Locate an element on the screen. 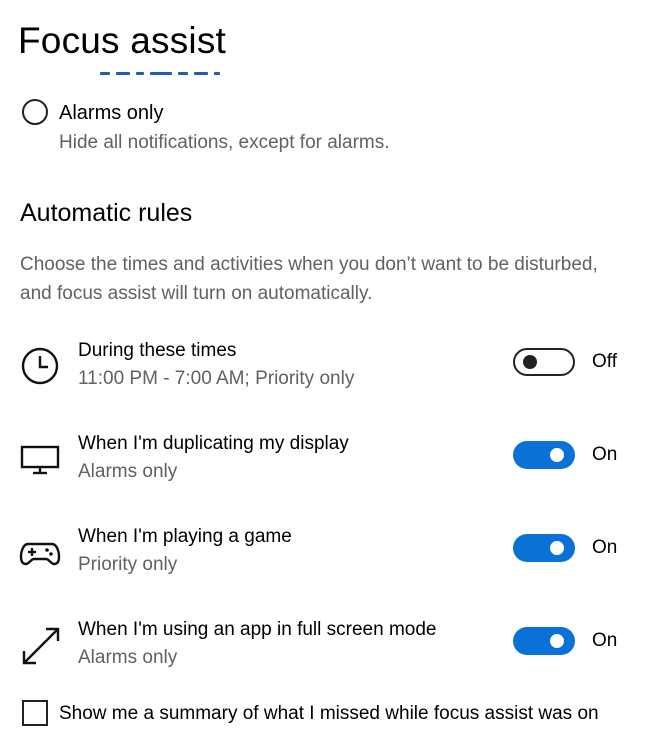 This screenshot has width=655, height=750. rule-subtitle: Priority only is located at coordinates (128, 564).